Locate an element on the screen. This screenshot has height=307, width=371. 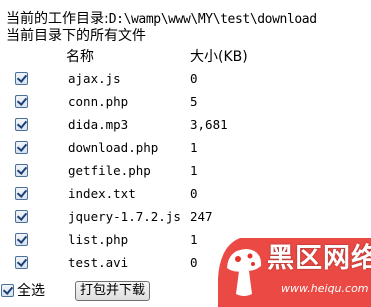
column-header-name: 名称 is located at coordinates (80, 57).